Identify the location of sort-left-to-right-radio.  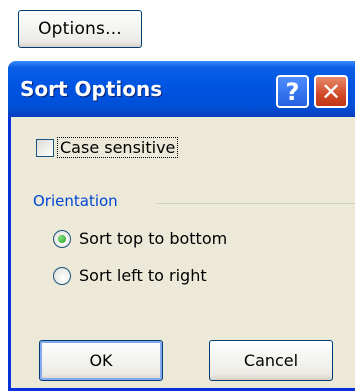
(62, 275).